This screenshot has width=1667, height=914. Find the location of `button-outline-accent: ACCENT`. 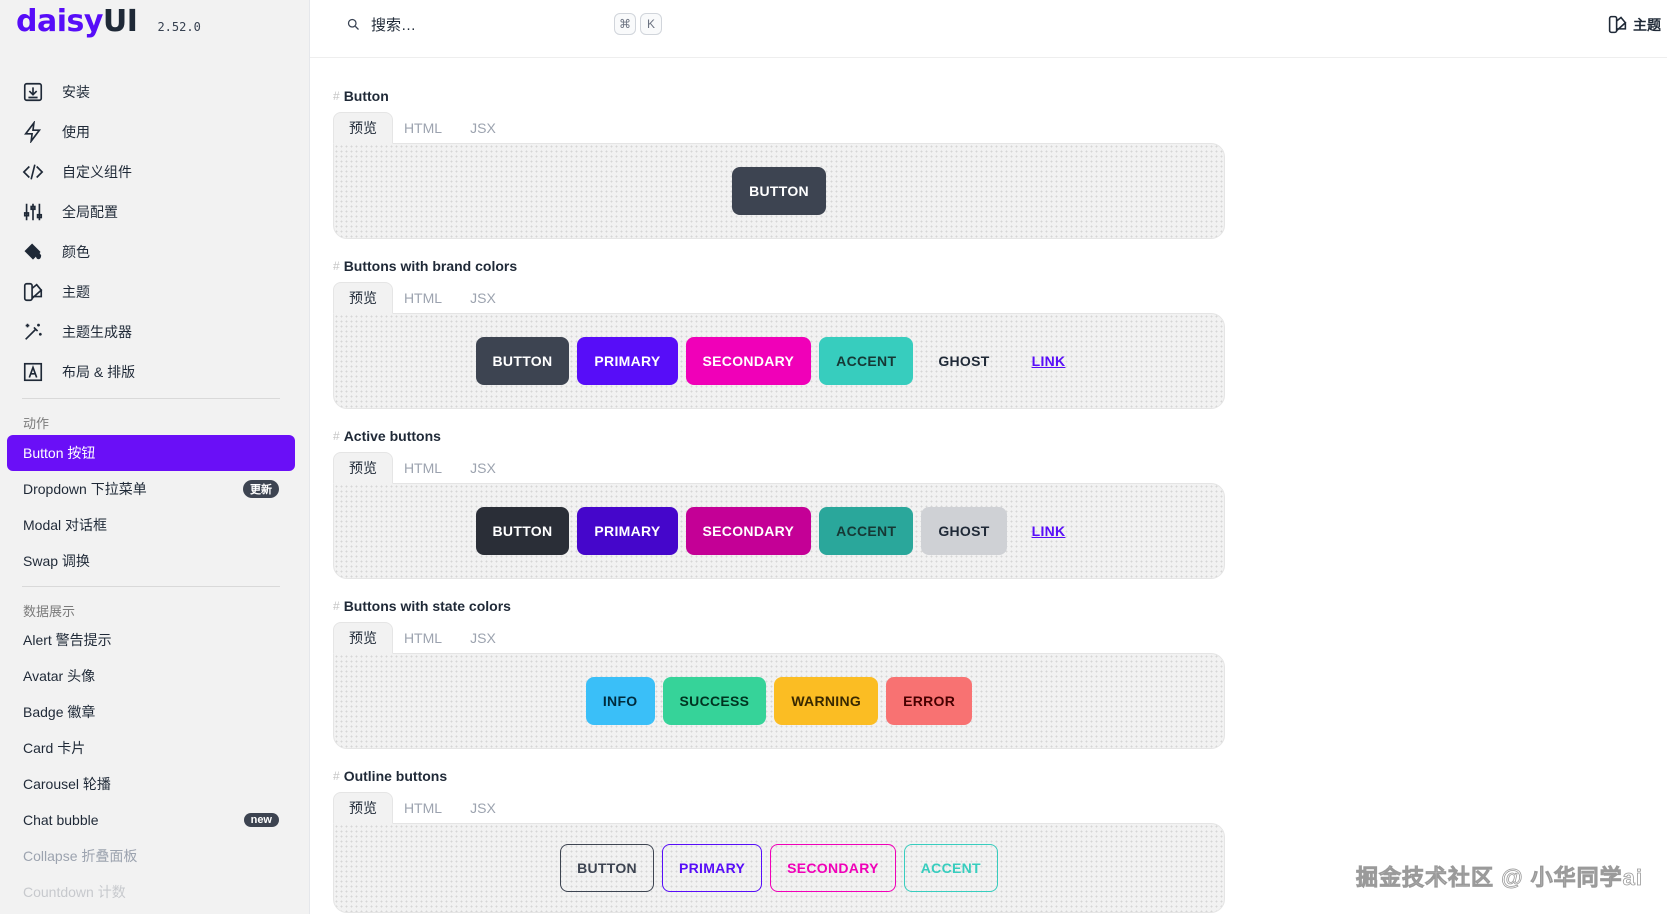

button-outline-accent: ACCENT is located at coordinates (950, 868).